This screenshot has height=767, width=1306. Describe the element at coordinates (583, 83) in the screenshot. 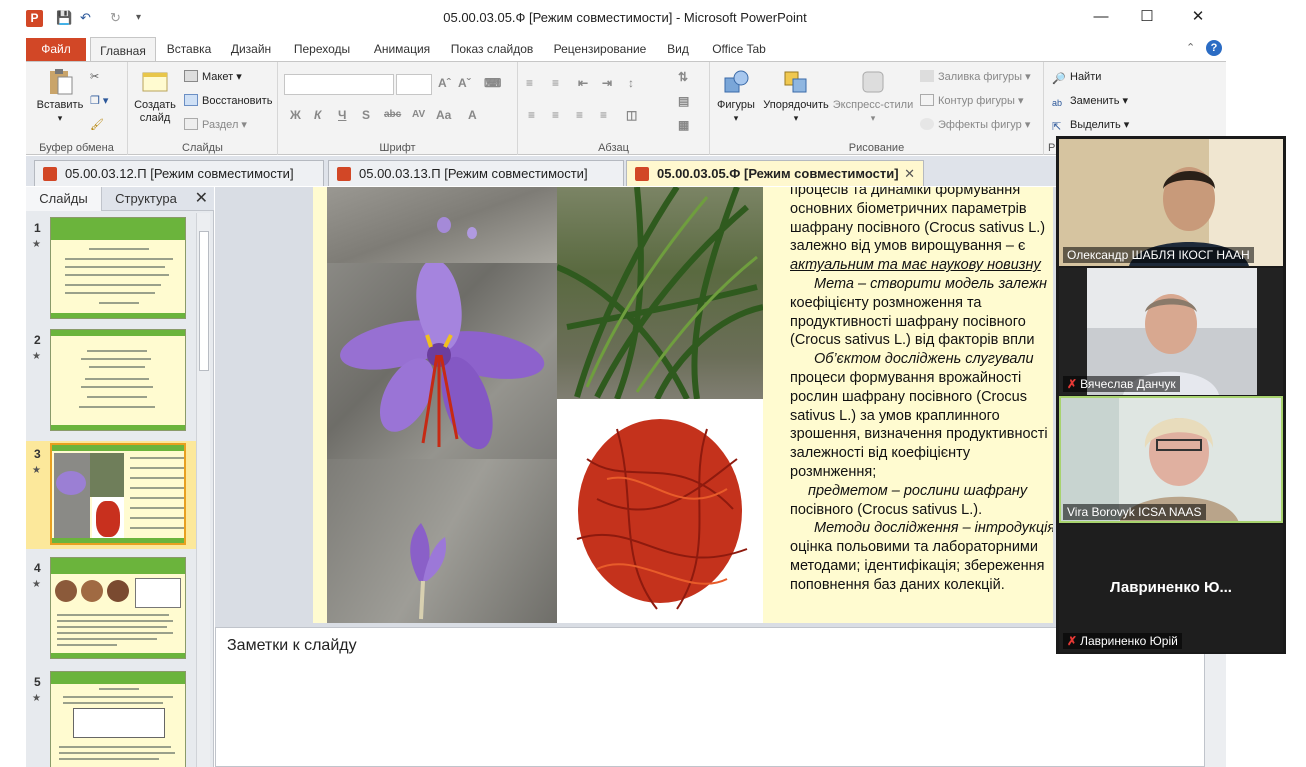

I see `decrease-indent-icon: ⇤` at that location.